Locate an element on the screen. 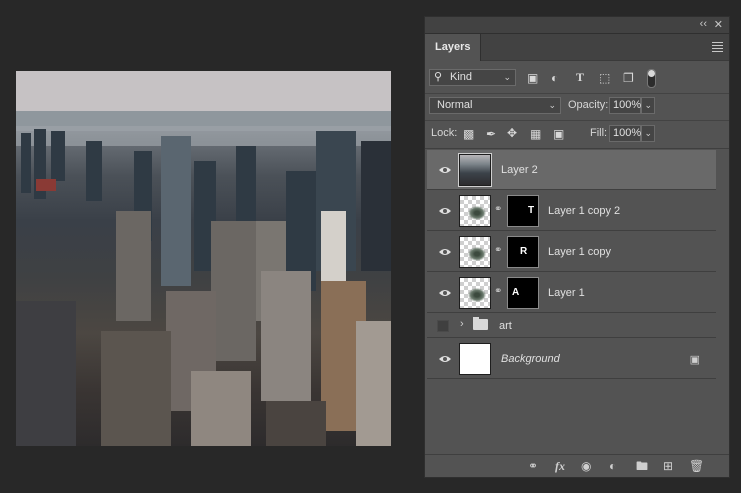  fill-label: Fill: is located at coordinates (599, 133).